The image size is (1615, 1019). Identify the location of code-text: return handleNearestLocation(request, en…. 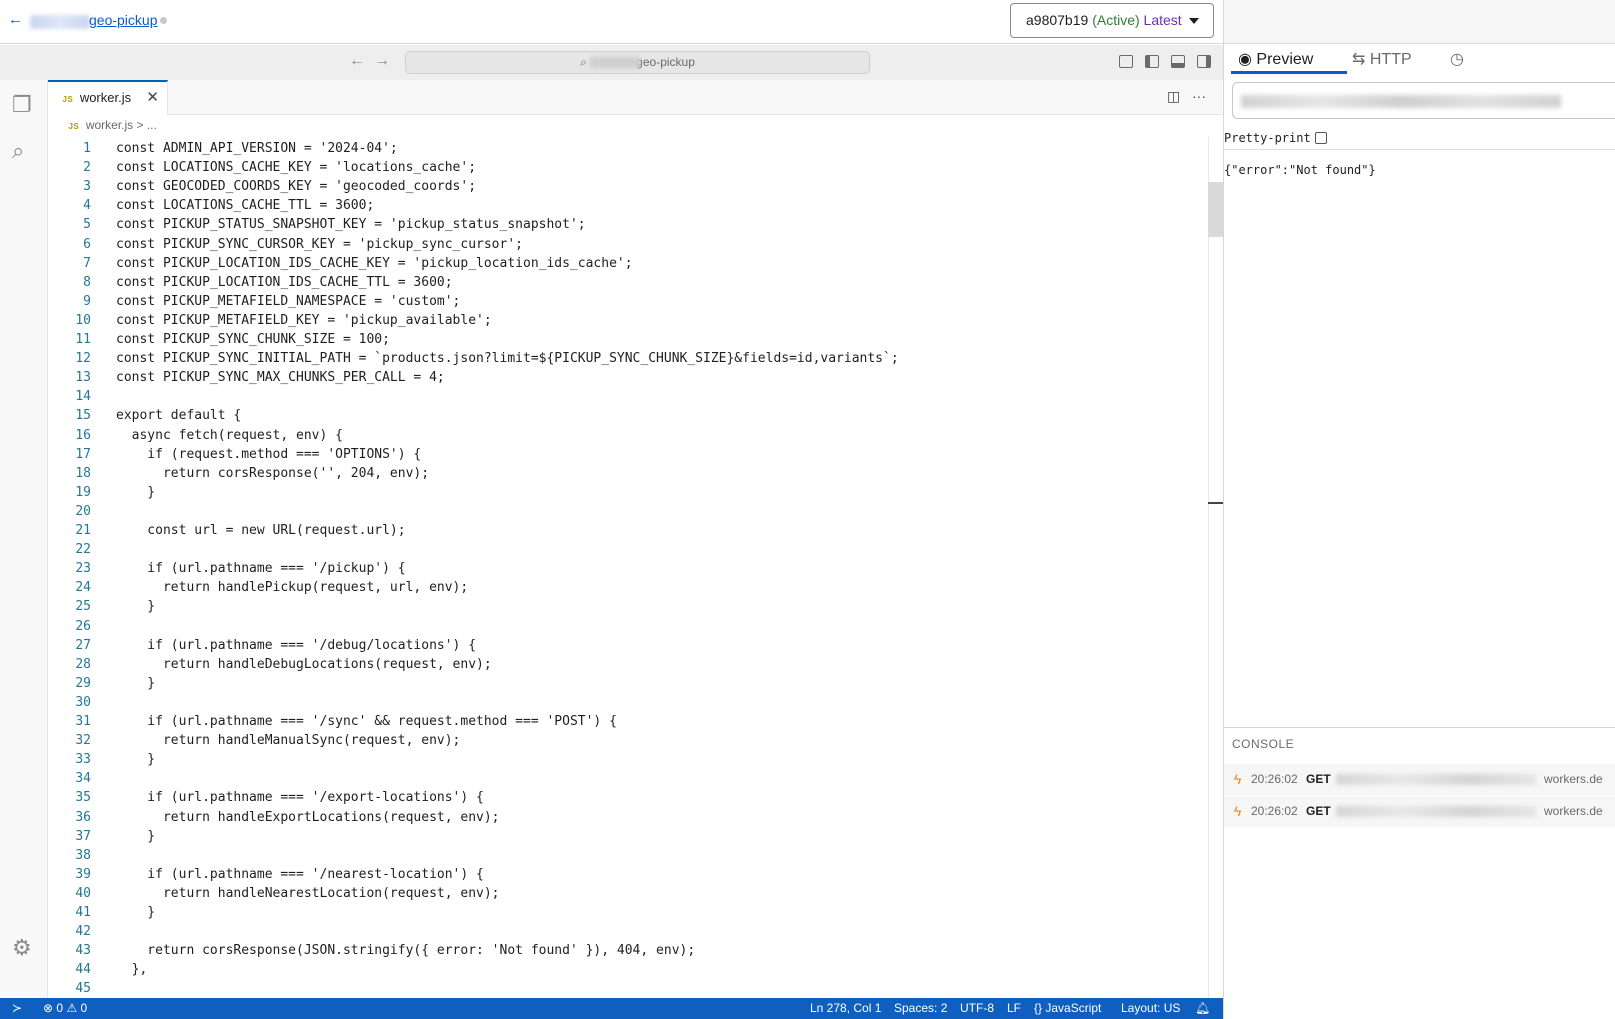
(308, 893).